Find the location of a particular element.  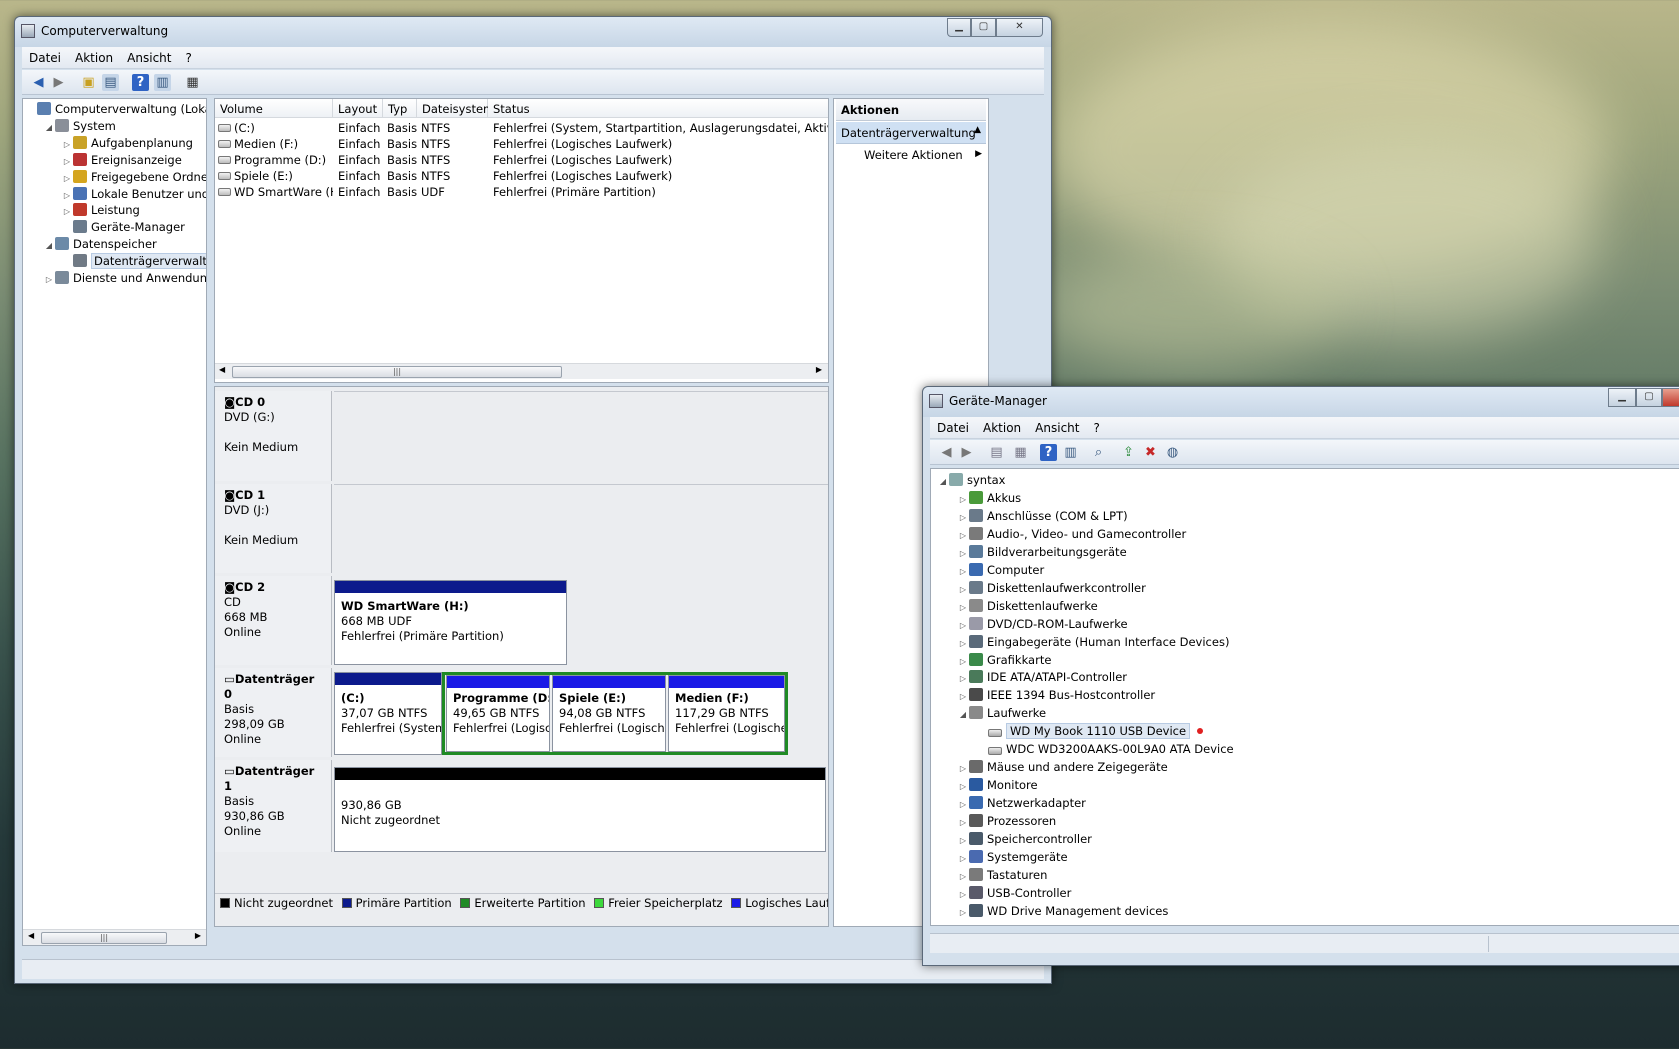

tree-item: Computerverwaltung (Lokal) is located at coordinates (115, 109).